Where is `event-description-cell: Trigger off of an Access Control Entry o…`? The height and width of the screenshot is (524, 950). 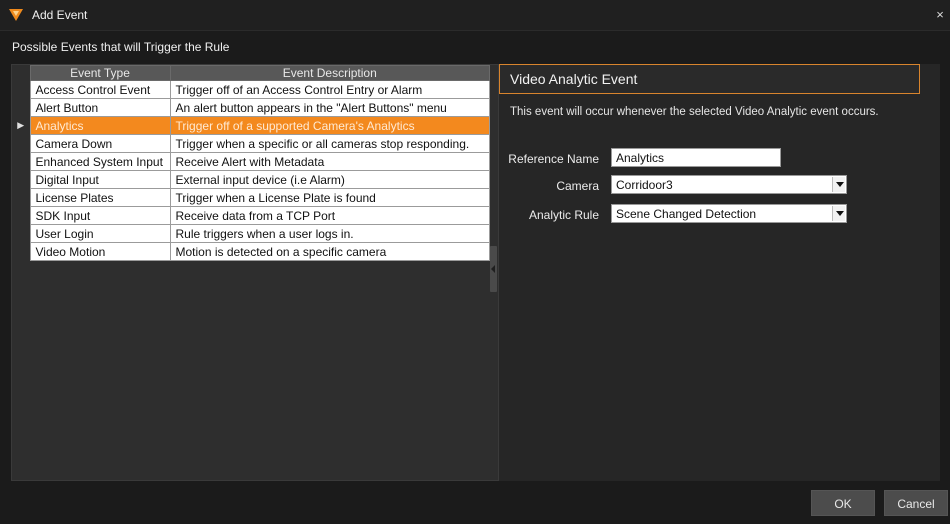
event-description-cell: Trigger off of an Access Control Entry o… is located at coordinates (329, 89).